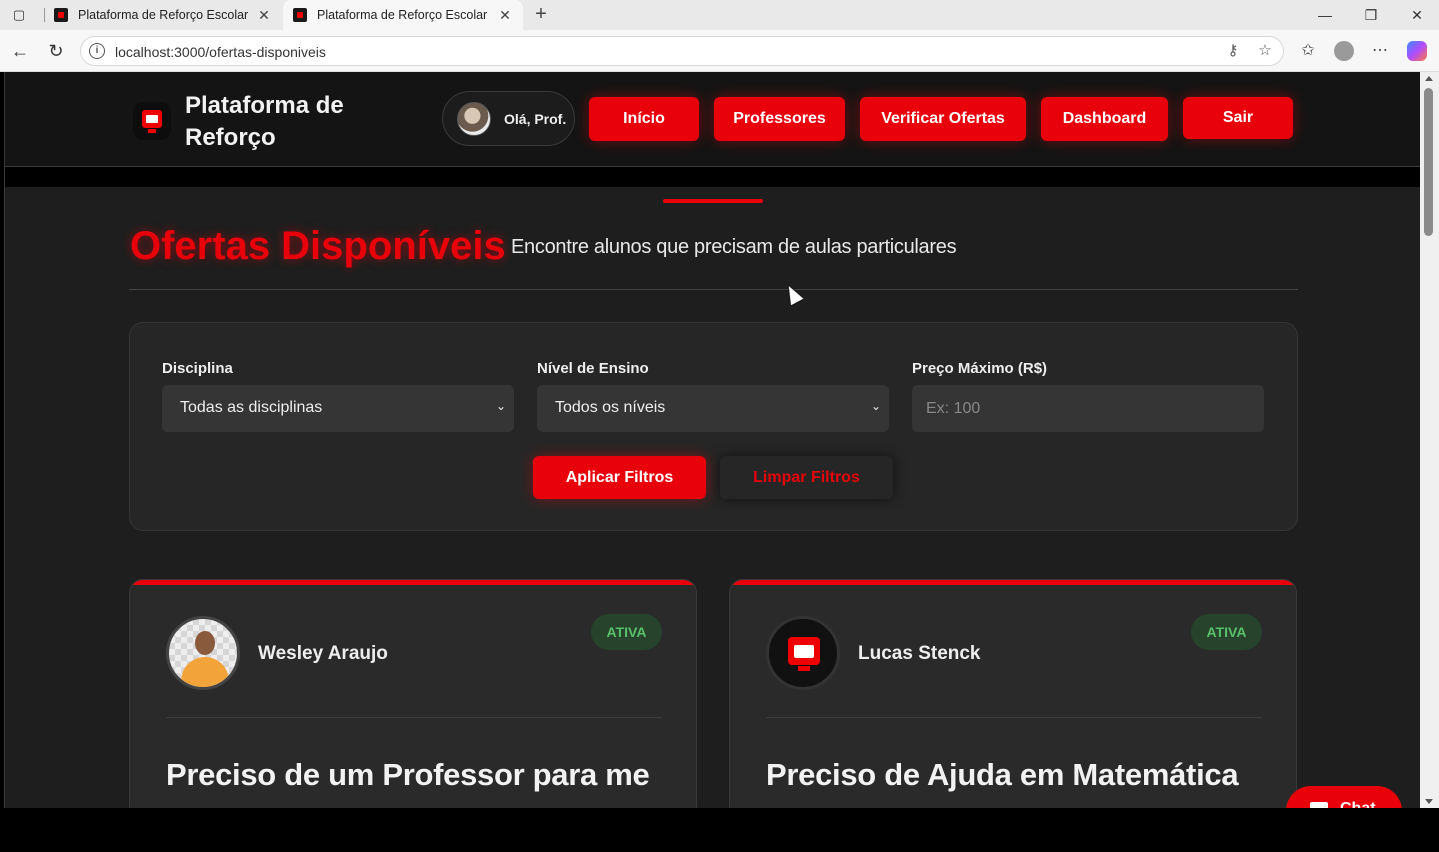  Describe the element at coordinates (1358, 804) in the screenshot. I see `chat-label: Chat` at that location.